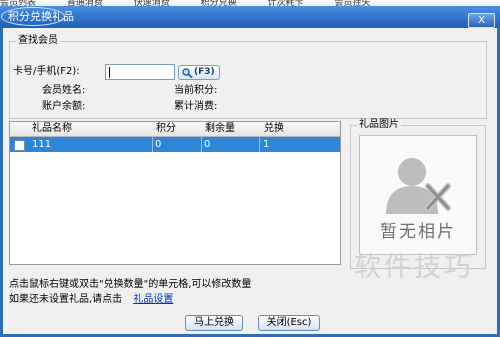 Image resolution: width=500 pixels, height=337 pixels. What do you see at coordinates (274, 129) in the screenshot?
I see `column-header-exchange: 兑换` at bounding box center [274, 129].